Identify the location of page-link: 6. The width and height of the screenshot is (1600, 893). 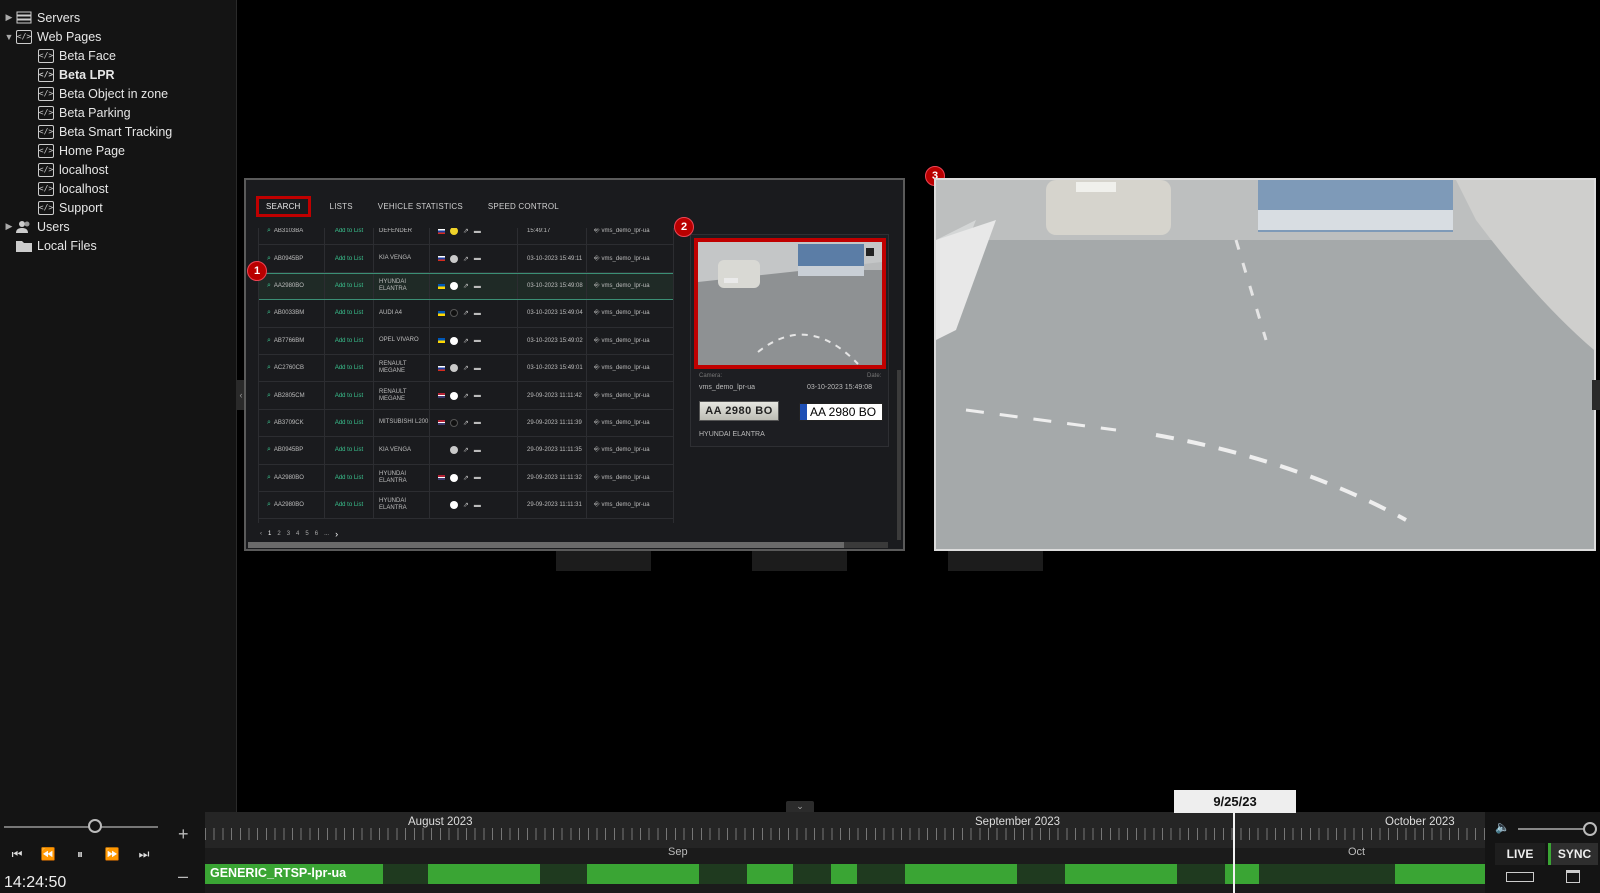
(316, 534).